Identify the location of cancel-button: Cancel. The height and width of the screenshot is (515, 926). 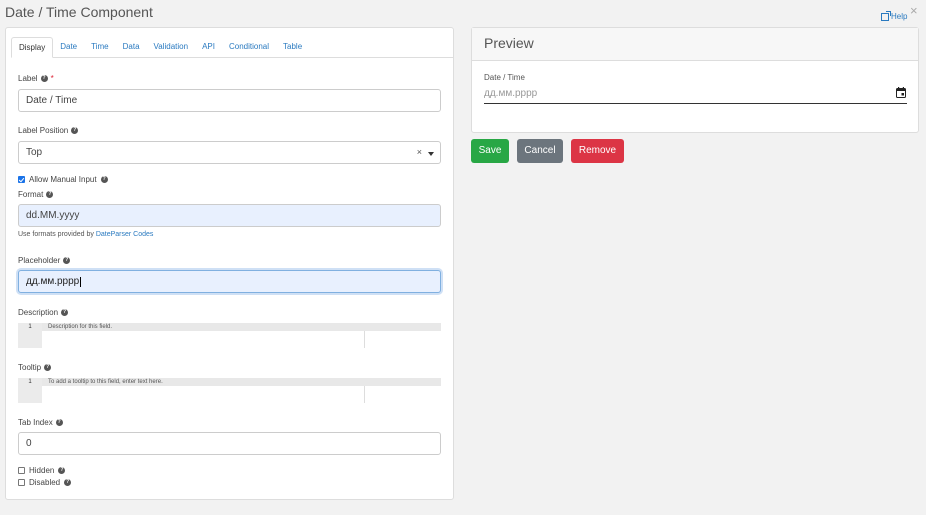
(540, 151).